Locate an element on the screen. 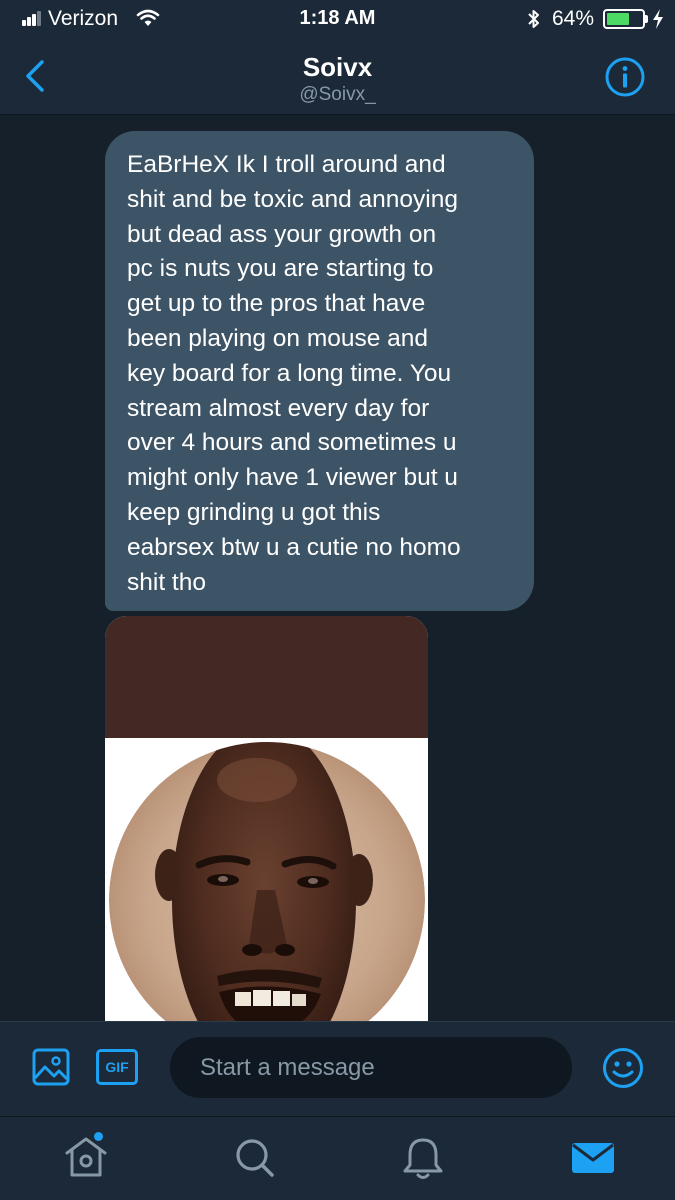 Image resolution: width=675 pixels, height=1200 pixels. charging-bolt-icon is located at coordinates (658, 19).